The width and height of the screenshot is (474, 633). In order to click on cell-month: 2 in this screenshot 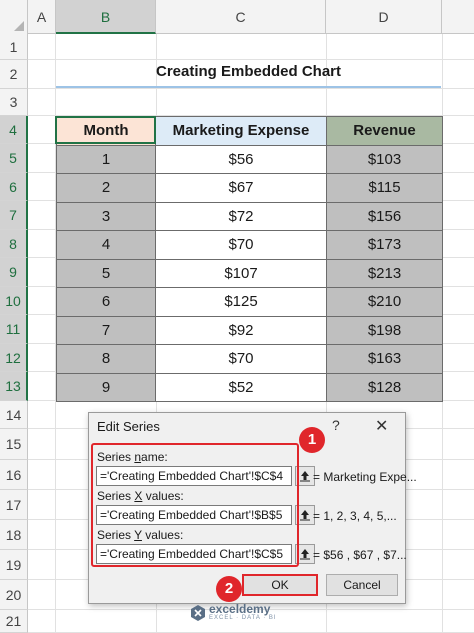, I will do `click(106, 188)`.